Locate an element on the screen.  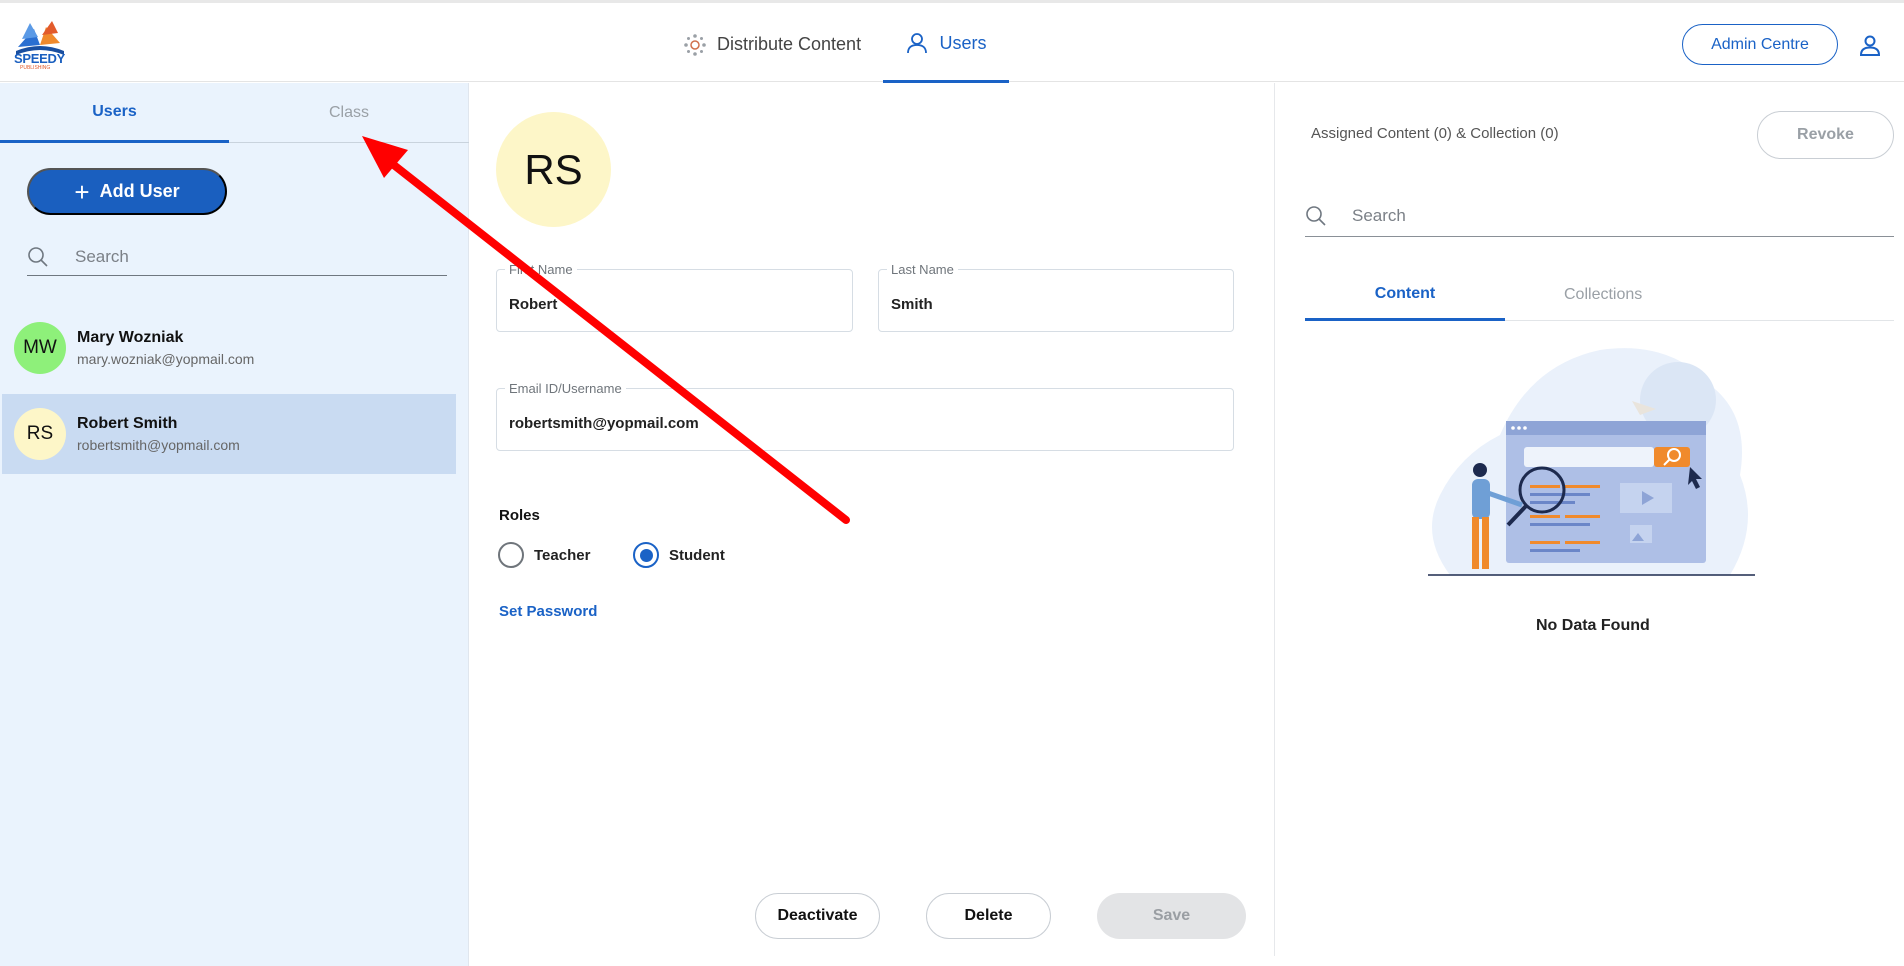
first-name-value: Robert is located at coordinates (533, 304).